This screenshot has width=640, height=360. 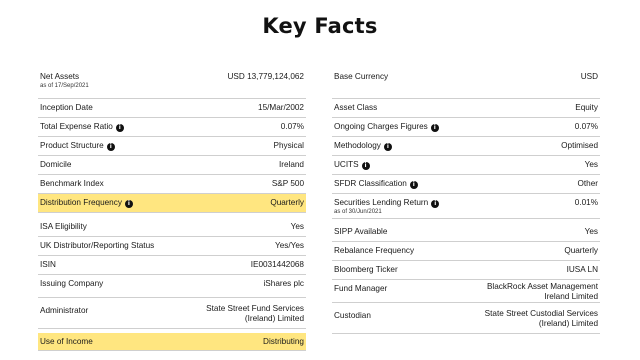 I want to click on fact-label-text: Issuing Company, so click(x=72, y=283).